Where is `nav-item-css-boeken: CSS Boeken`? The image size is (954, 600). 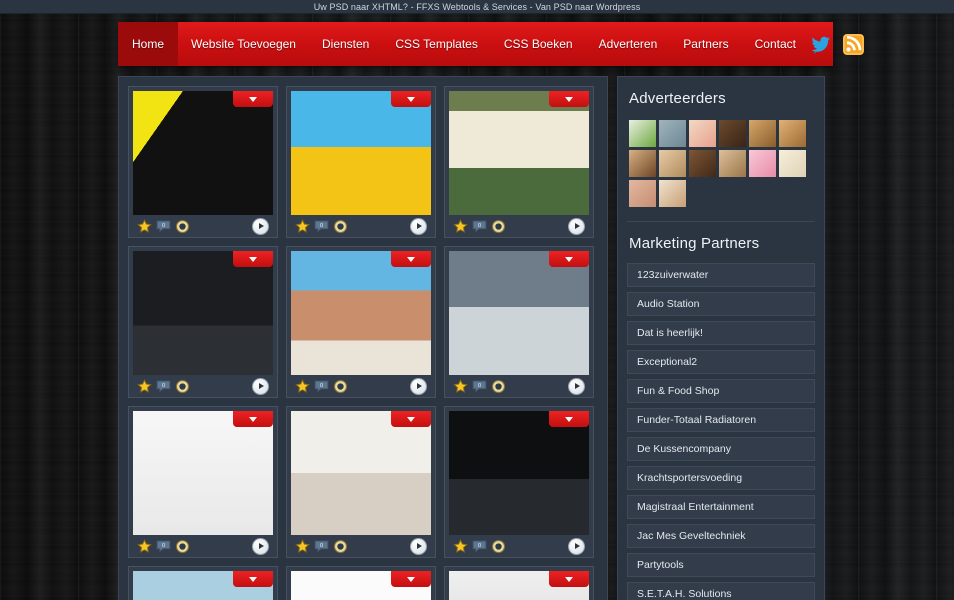 nav-item-css-boeken: CSS Boeken is located at coordinates (538, 44).